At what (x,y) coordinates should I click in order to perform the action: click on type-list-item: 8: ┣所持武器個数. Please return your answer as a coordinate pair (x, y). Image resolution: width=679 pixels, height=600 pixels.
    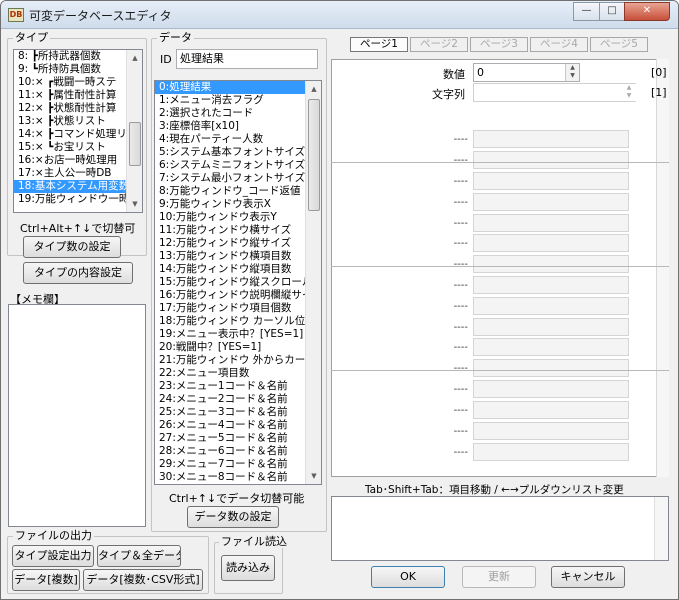
    Looking at the image, I should click on (78, 56).